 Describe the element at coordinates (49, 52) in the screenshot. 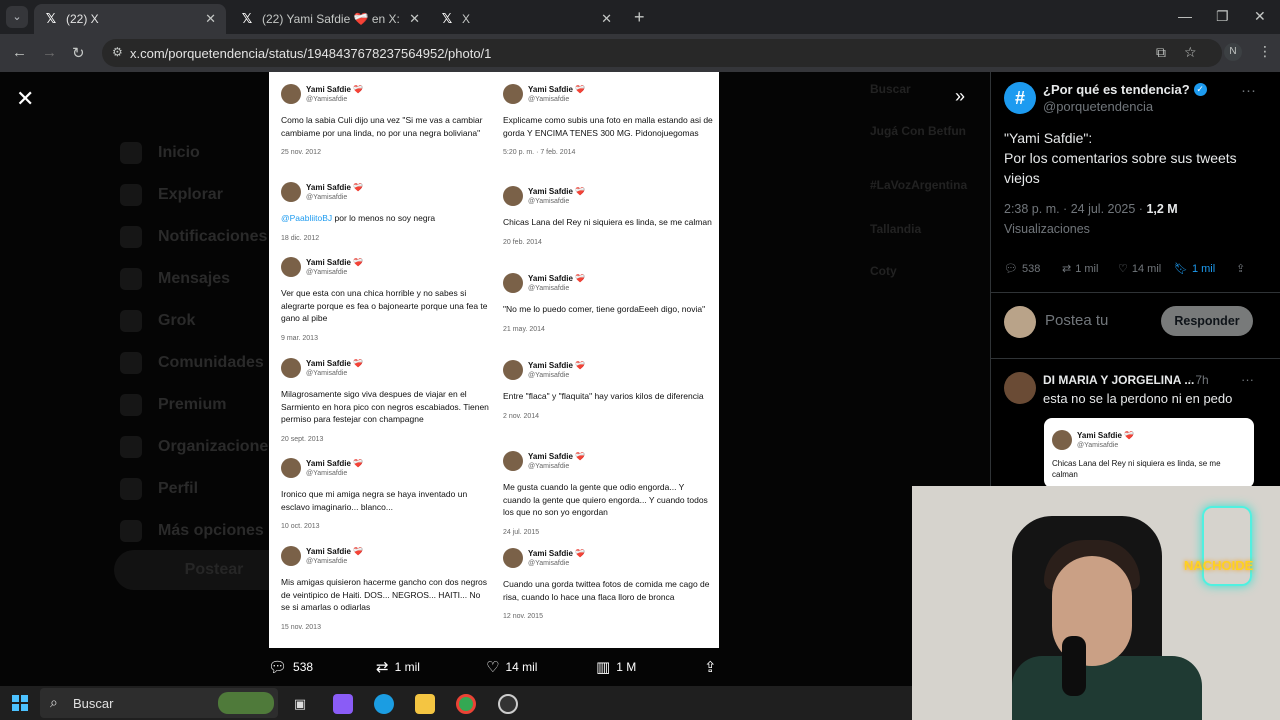

I see `forward-arrow-icon: →` at that location.